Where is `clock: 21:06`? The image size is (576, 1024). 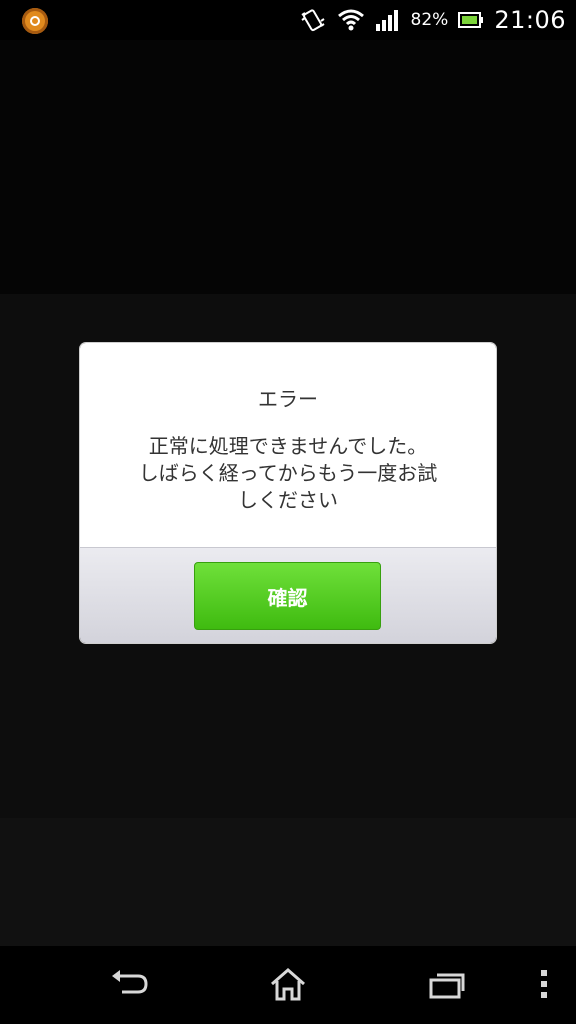
clock: 21:06 is located at coordinates (530, 20).